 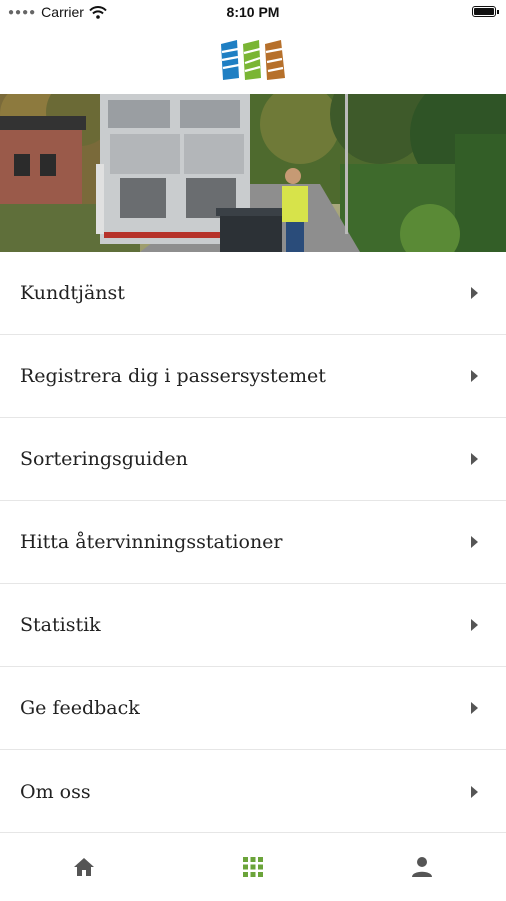 What do you see at coordinates (72, 293) in the screenshot?
I see `menu-item-label: Kundtjänst` at bounding box center [72, 293].